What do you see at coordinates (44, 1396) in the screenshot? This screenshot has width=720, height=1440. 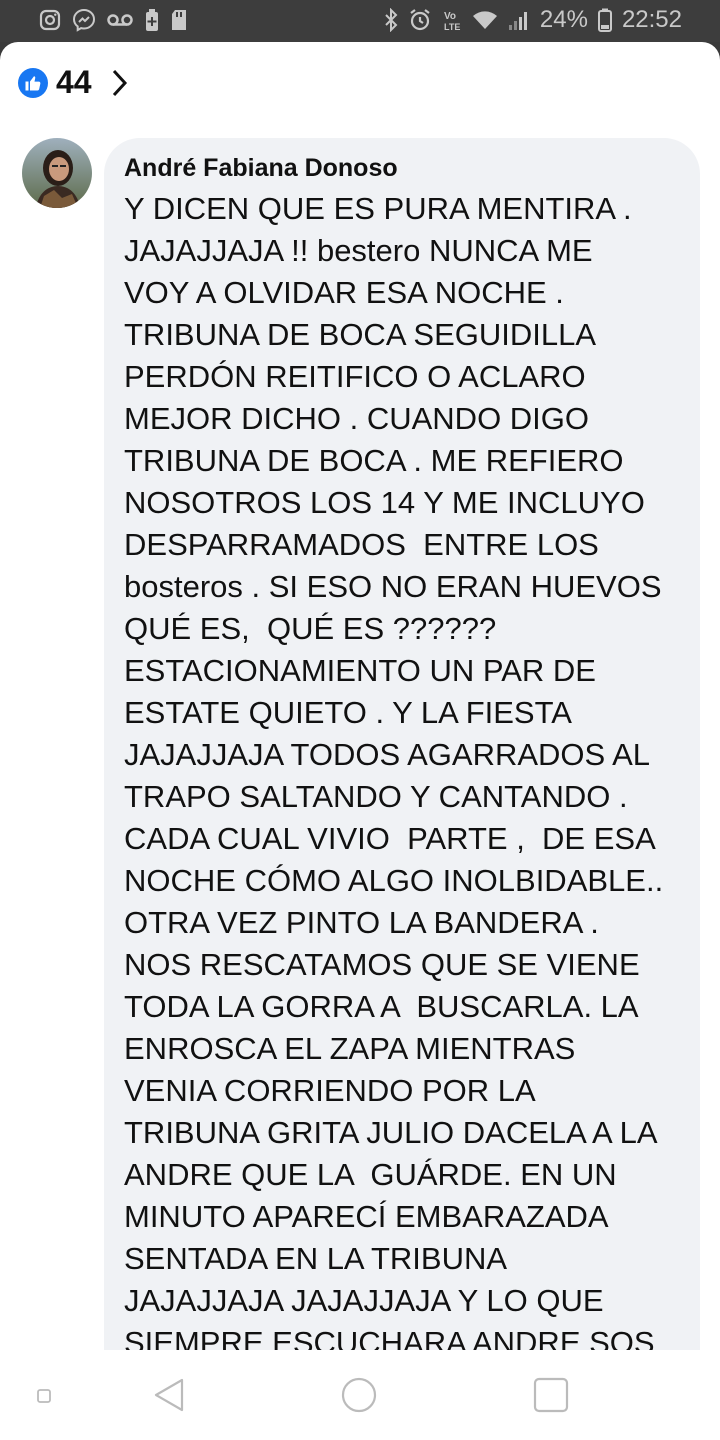 I see `recents-dot-icon` at bounding box center [44, 1396].